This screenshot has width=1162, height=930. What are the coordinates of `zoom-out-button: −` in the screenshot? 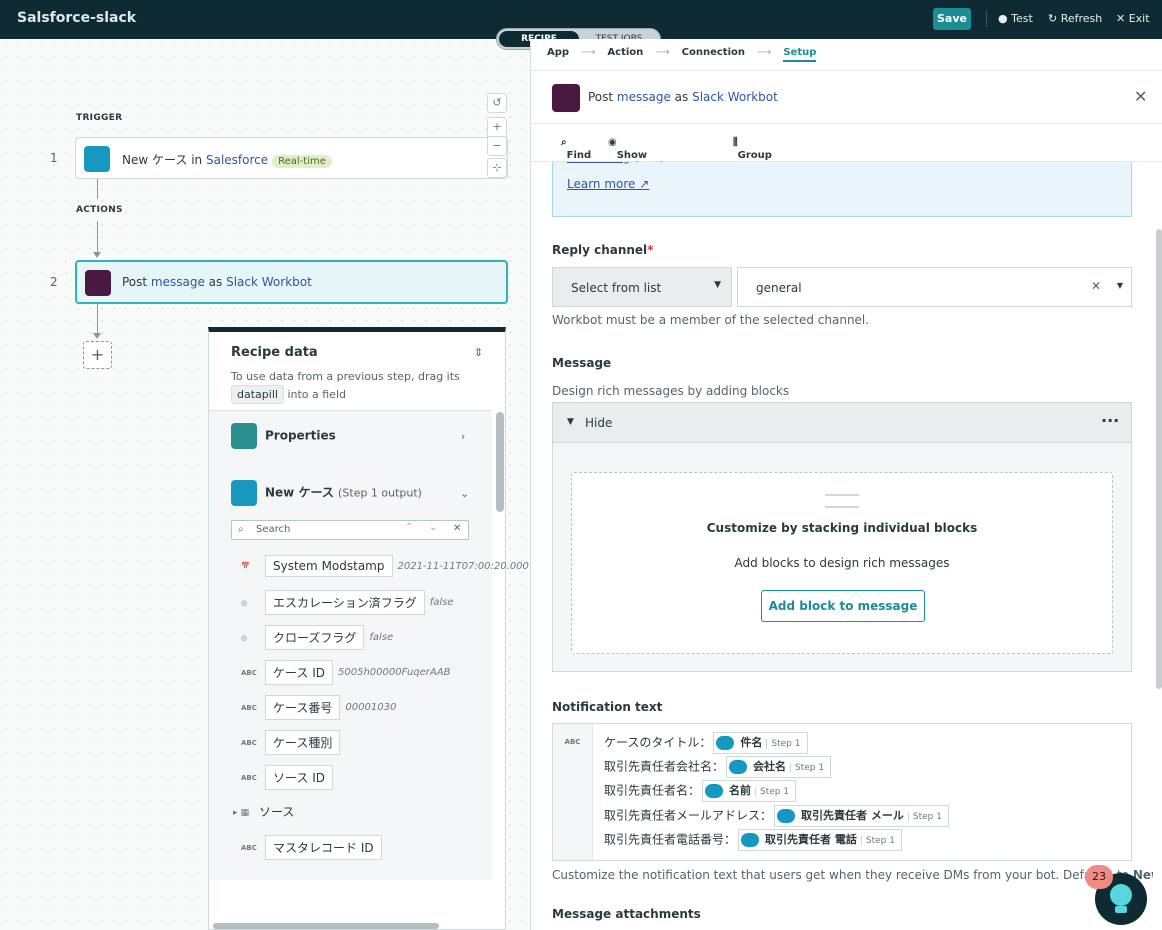 It's located at (497, 146).